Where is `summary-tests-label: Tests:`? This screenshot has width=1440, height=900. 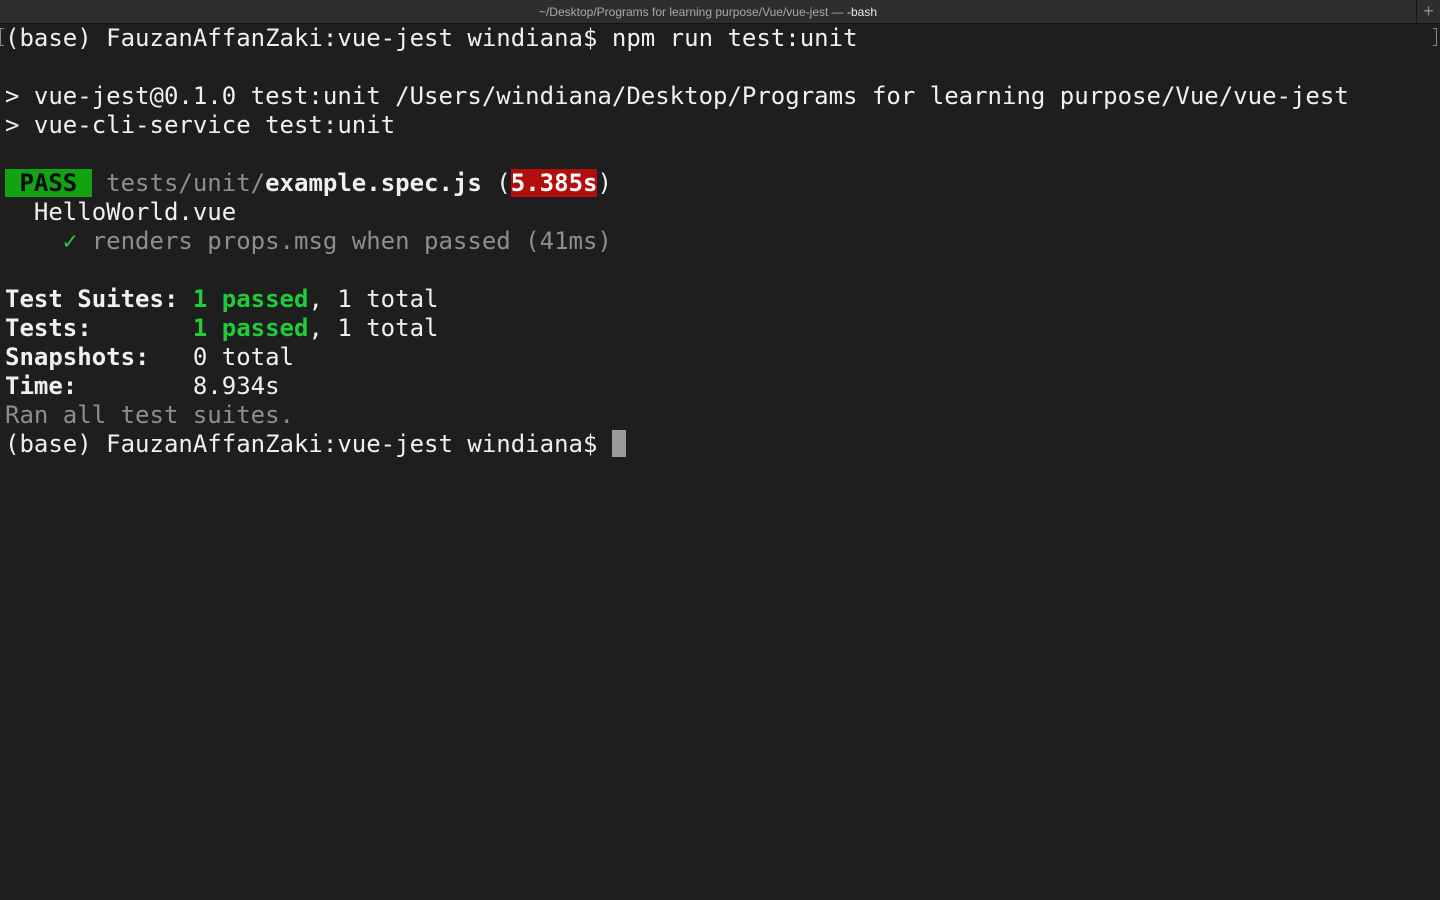 summary-tests-label: Tests: is located at coordinates (99, 328).